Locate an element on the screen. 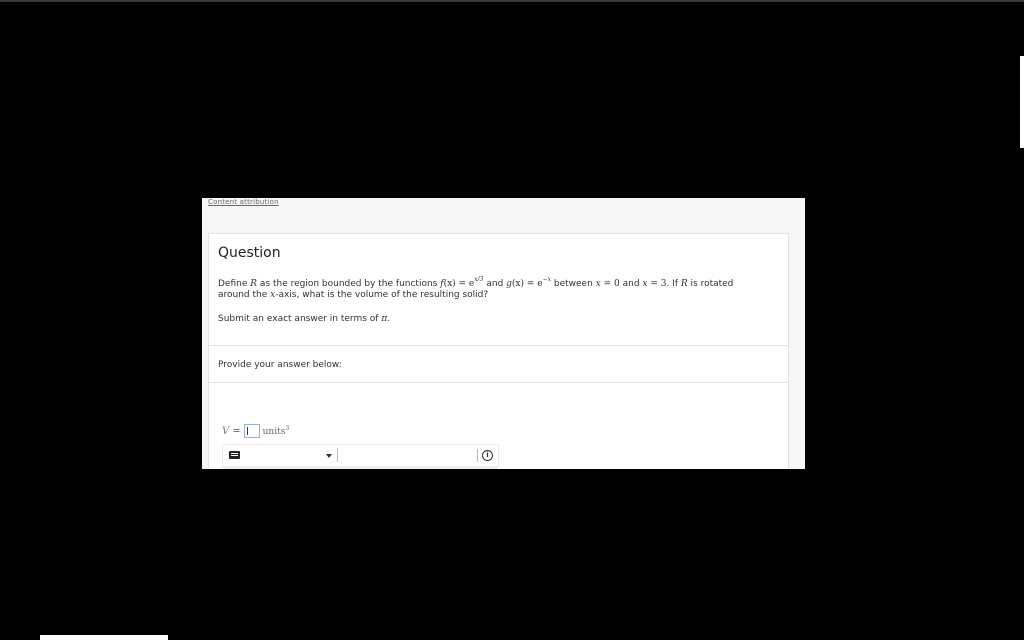 The image size is (1024, 640). units-label: units3 is located at coordinates (276, 431).